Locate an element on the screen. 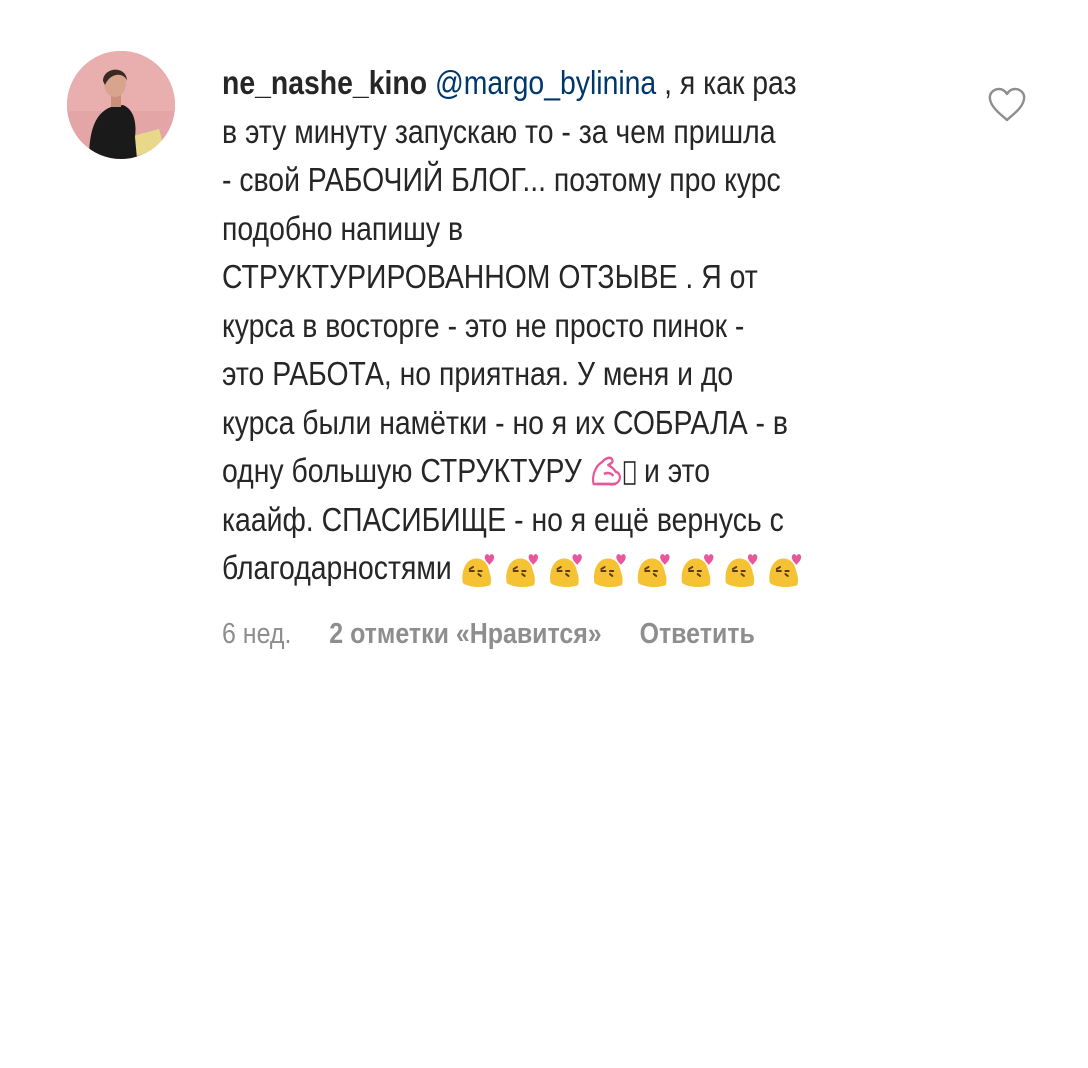  avatar-photo is located at coordinates (121, 105).